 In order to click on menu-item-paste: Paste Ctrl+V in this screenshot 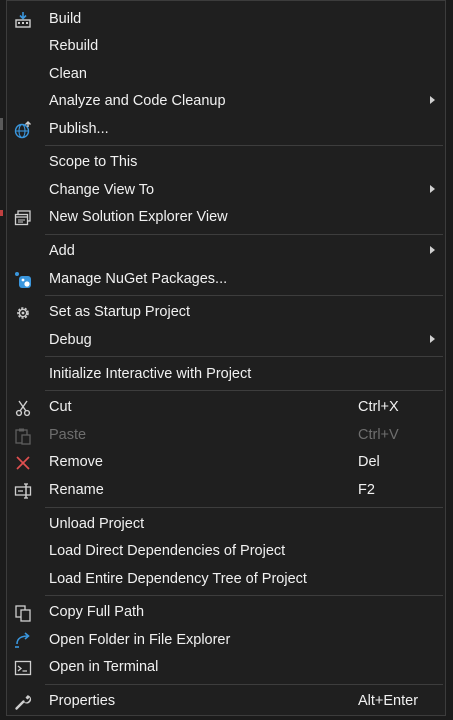, I will do `click(226, 435)`.